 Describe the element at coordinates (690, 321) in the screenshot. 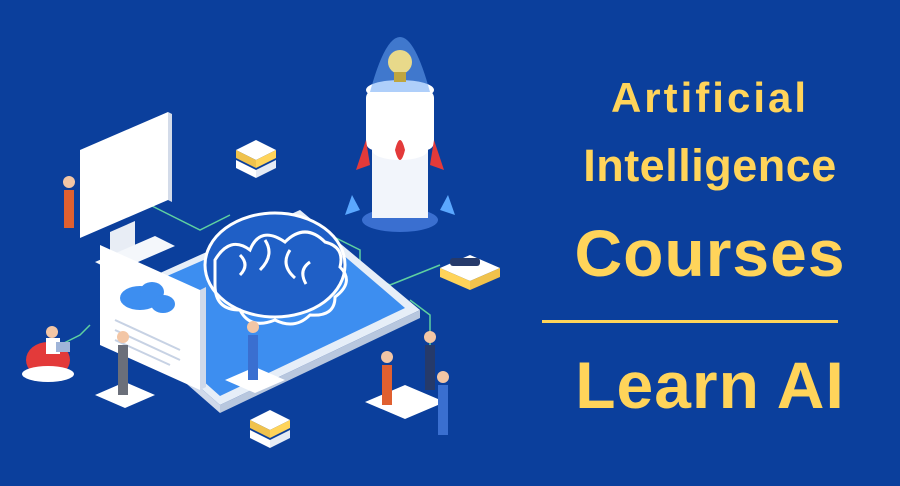

I see `divider` at that location.